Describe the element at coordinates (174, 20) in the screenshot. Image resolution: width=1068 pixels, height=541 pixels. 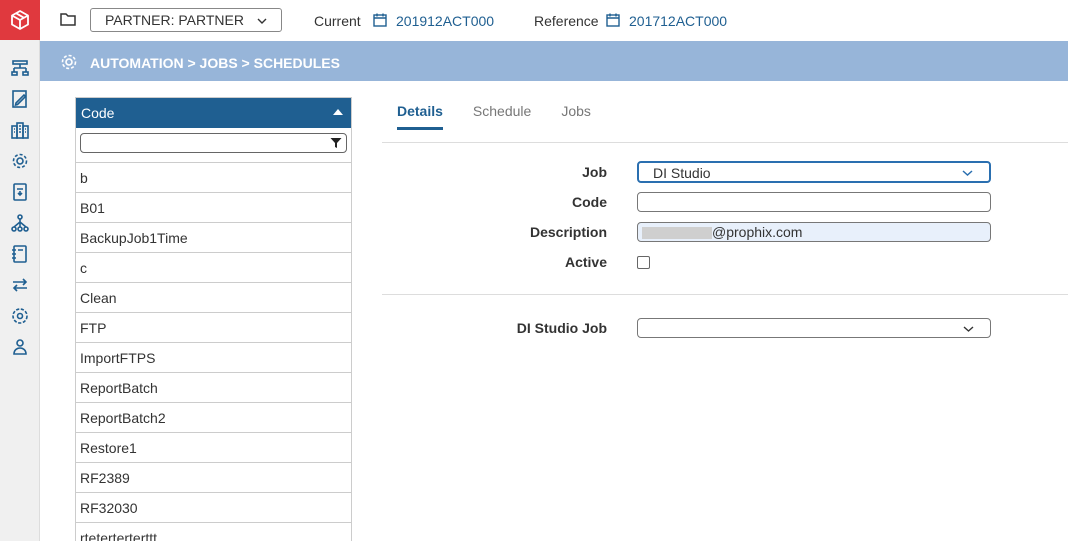
I see `partner-select-value: PARTNER` at that location.